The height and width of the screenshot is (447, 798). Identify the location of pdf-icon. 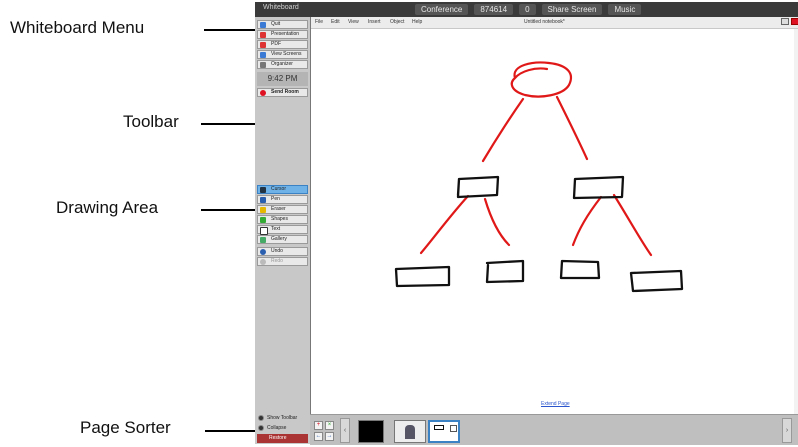
(263, 45).